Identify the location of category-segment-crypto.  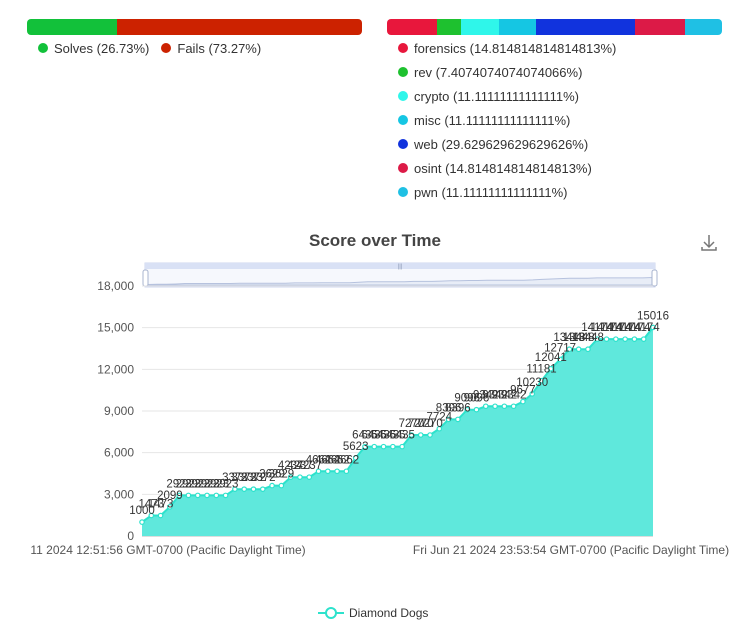
(480, 27).